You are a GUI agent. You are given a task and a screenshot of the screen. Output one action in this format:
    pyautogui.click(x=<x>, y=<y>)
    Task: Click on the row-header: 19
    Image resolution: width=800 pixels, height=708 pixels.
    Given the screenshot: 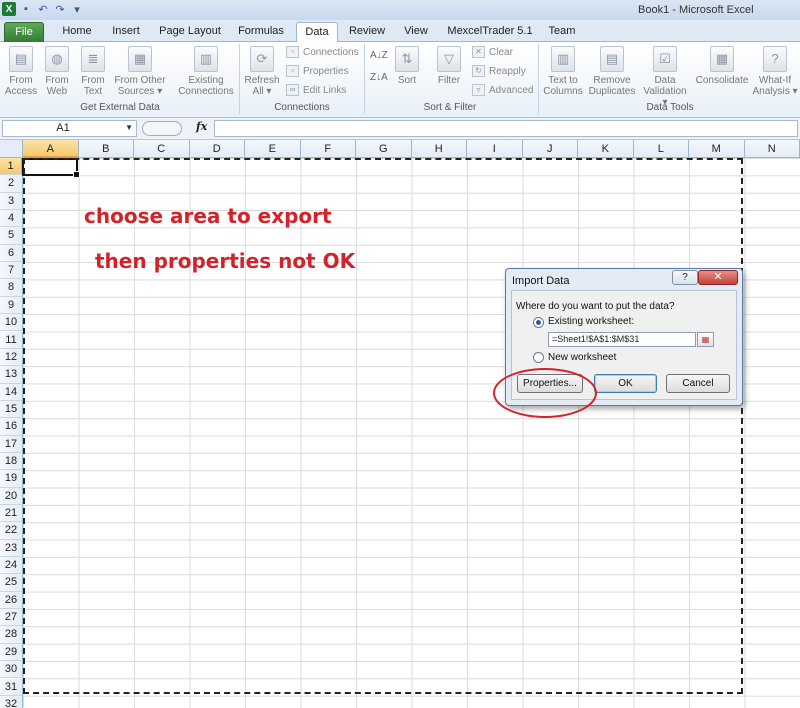 What is the action you would take?
    pyautogui.click(x=11, y=479)
    